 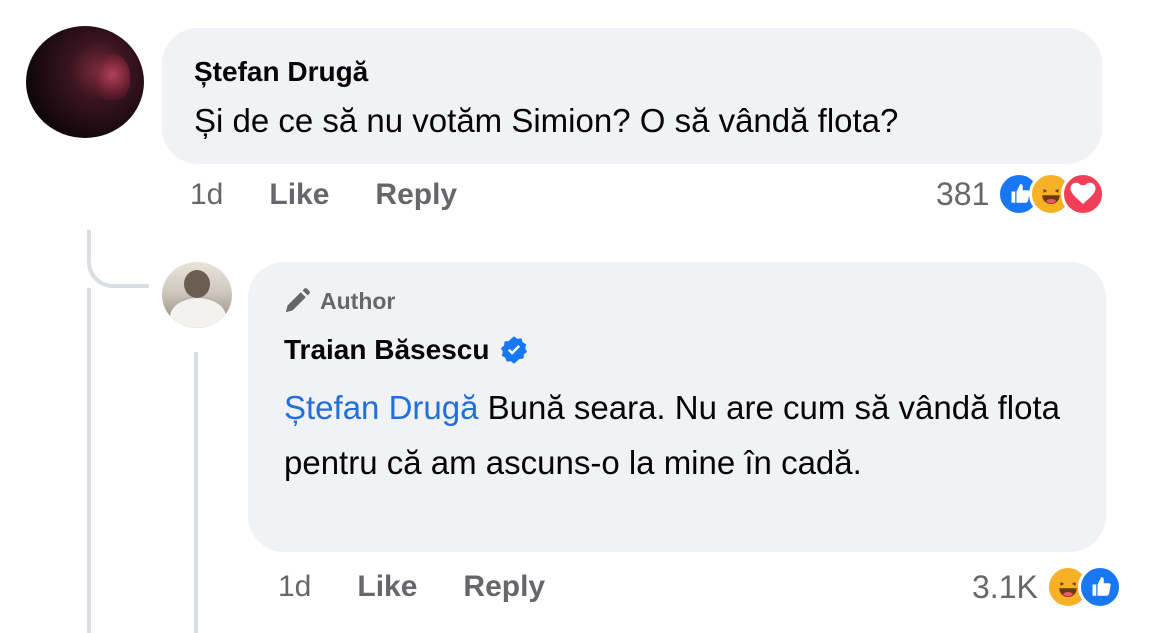 I want to click on reaction-summary: 381, so click(x=1021, y=194).